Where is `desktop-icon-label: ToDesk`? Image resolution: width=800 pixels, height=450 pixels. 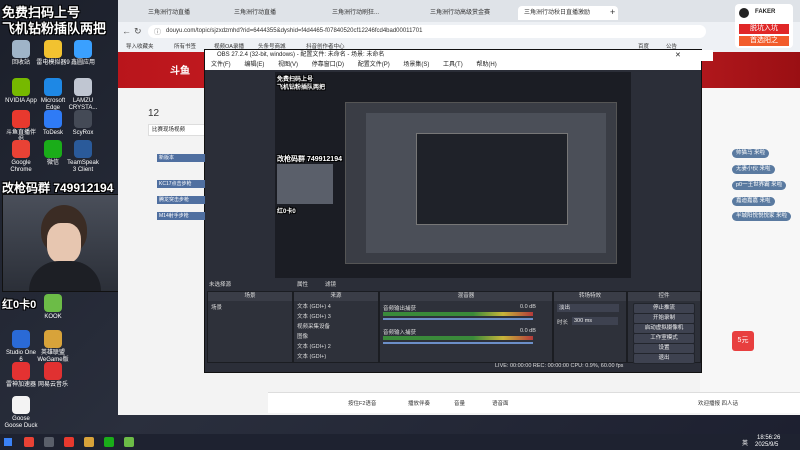
desktop-icon-label: ToDesk is located at coordinates (52, 133).